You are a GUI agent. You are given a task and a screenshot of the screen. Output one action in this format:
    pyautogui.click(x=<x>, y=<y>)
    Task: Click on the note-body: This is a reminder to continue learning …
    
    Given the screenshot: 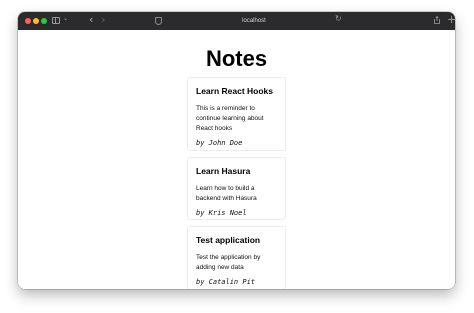 What is the action you would take?
    pyautogui.click(x=230, y=118)
    